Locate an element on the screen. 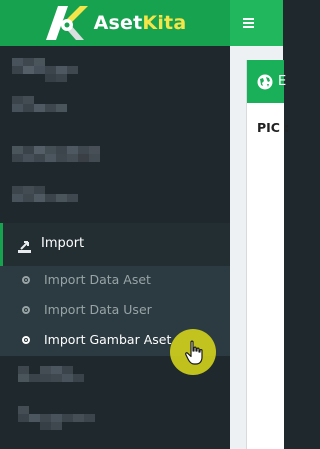  submenu-item-label: Import Data Aset is located at coordinates (97, 279).